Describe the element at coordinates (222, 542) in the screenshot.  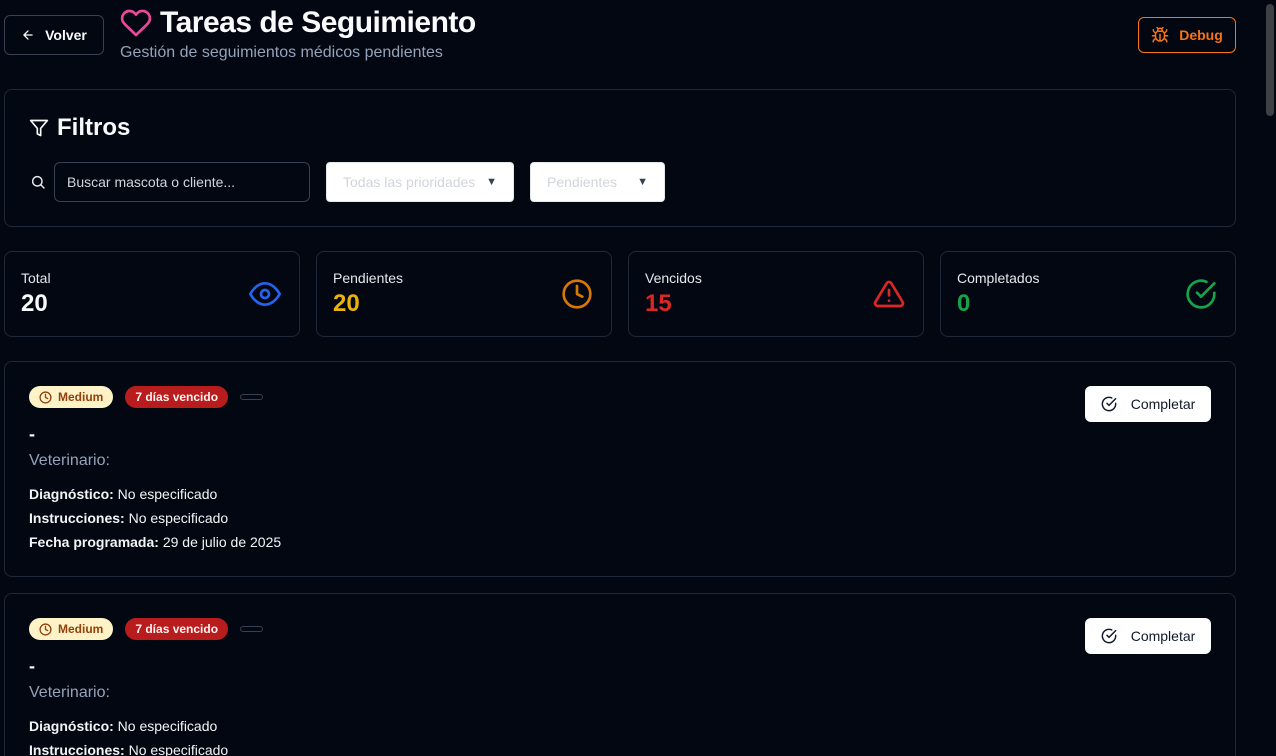
I see `date-value: 29 de julio de 2025` at that location.